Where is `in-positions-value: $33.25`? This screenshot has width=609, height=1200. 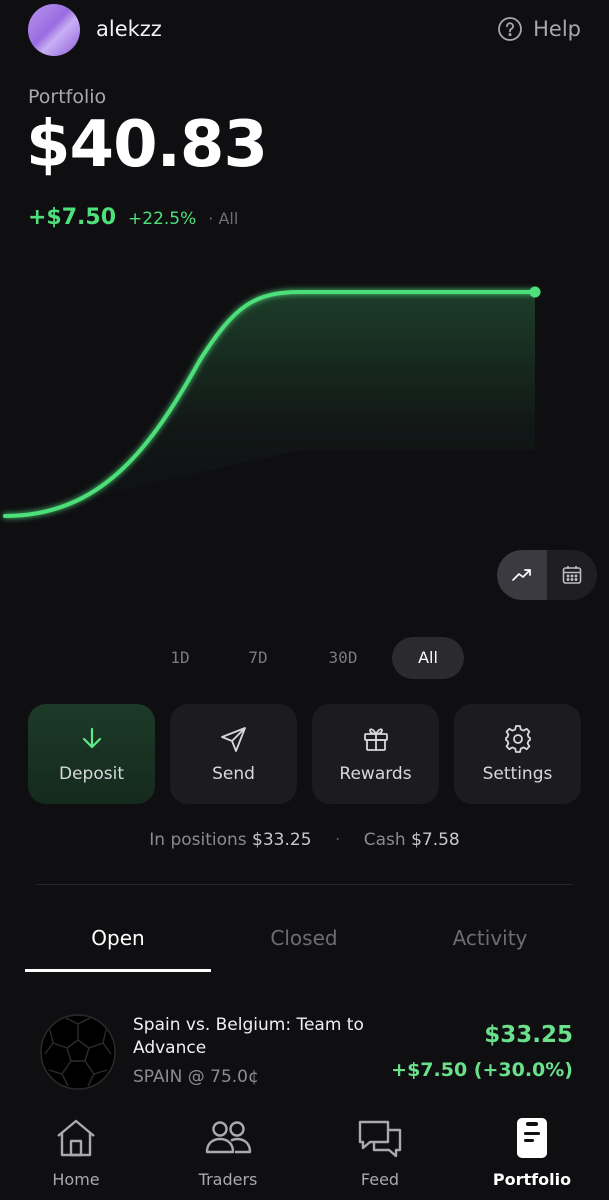 in-positions-value: $33.25 is located at coordinates (282, 840).